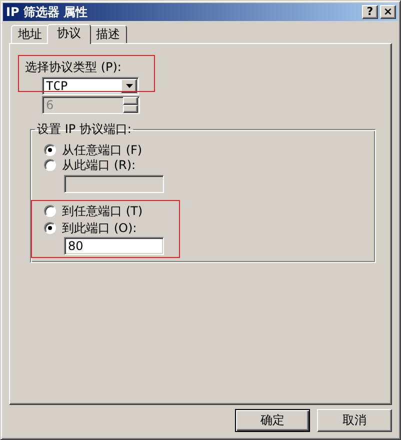 The image size is (401, 440). What do you see at coordinates (102, 150) in the screenshot?
I see `radio-label: 从任意端口 (F)` at bounding box center [102, 150].